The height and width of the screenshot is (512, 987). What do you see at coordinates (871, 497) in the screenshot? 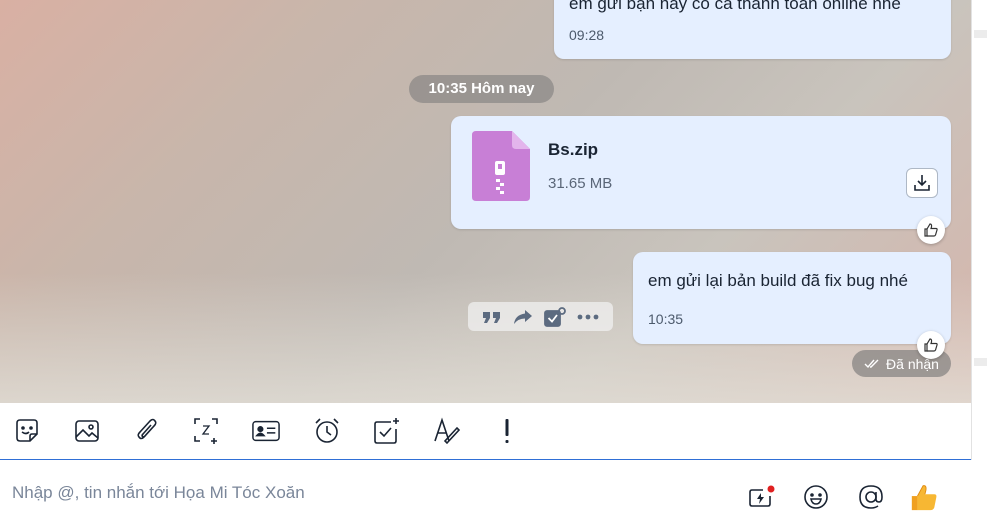
I see `mention-icon` at bounding box center [871, 497].